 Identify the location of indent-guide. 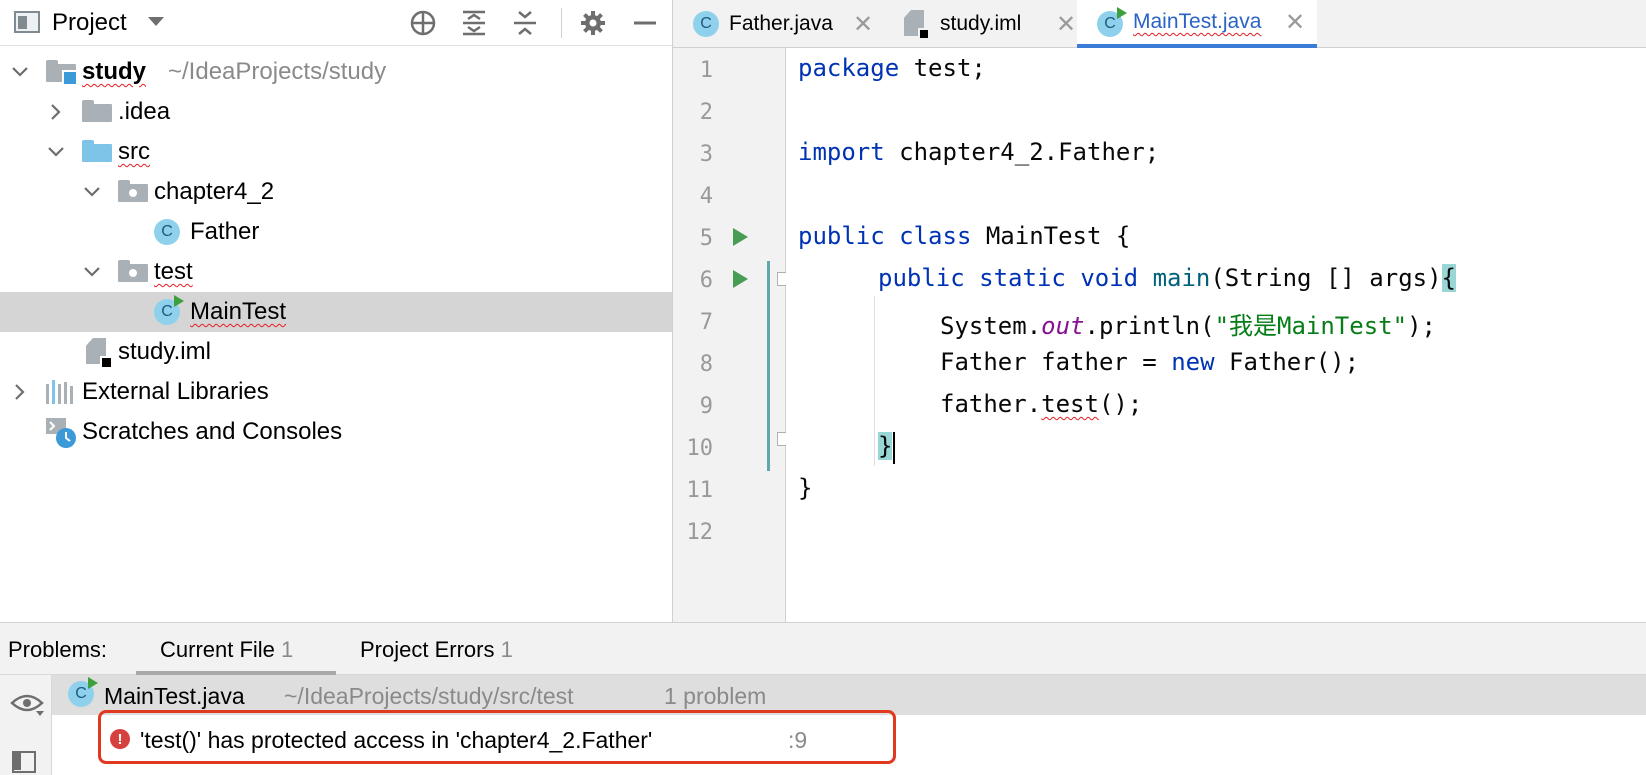
(874, 381).